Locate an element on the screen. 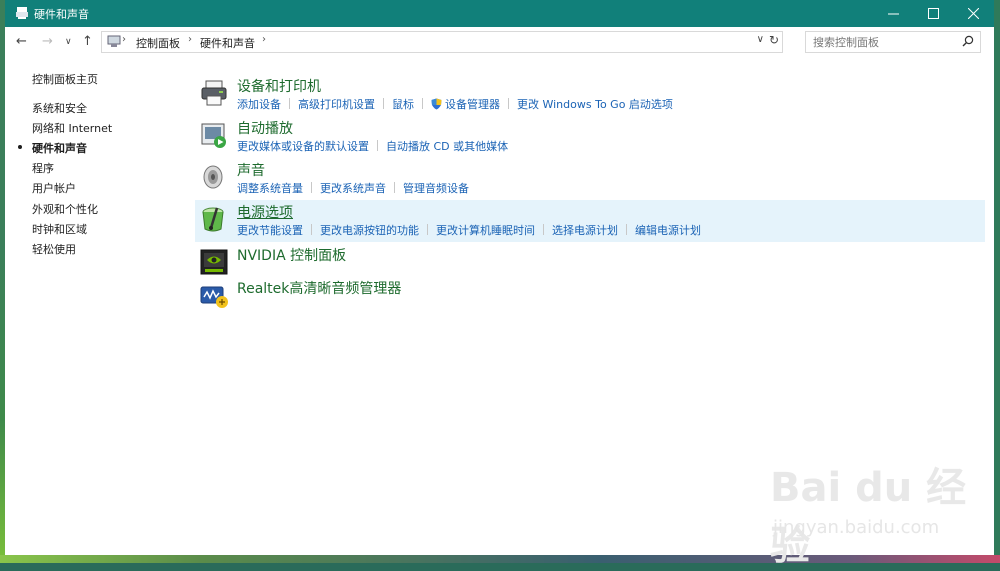 The image size is (1000, 571). nav-user-accounts: 用户帐户 is located at coordinates (54, 188).